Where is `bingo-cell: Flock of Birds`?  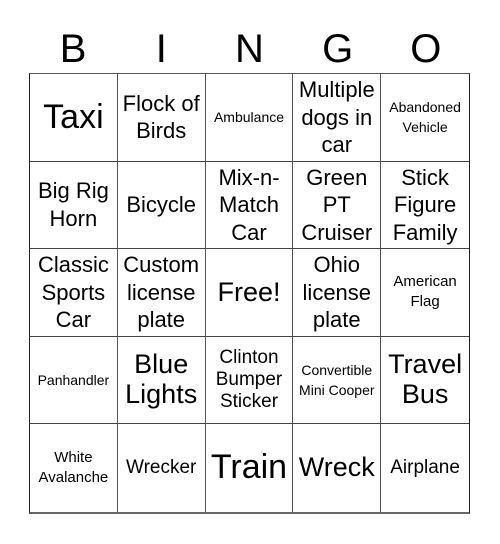
bingo-cell: Flock of Birds is located at coordinates (161, 118).